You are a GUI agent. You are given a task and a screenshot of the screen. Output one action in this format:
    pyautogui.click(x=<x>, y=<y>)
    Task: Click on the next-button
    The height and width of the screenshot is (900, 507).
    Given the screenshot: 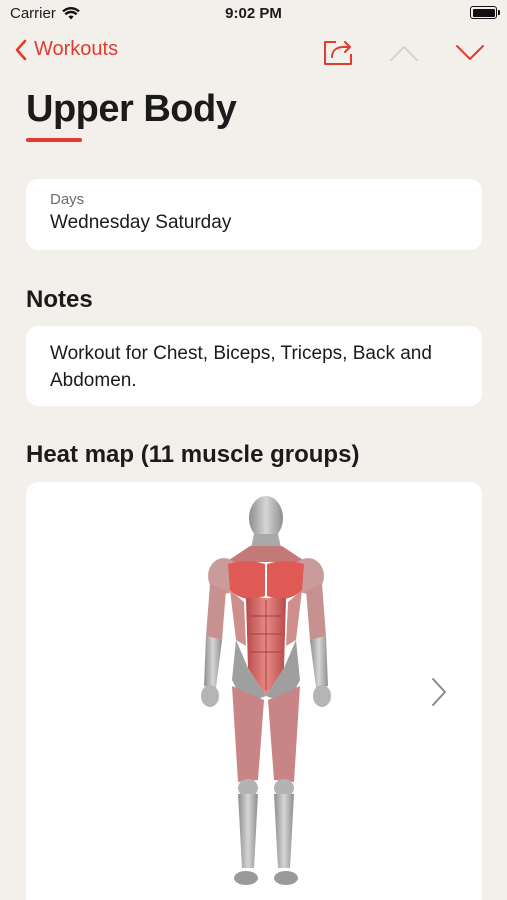 What is the action you would take?
    pyautogui.click(x=470, y=53)
    